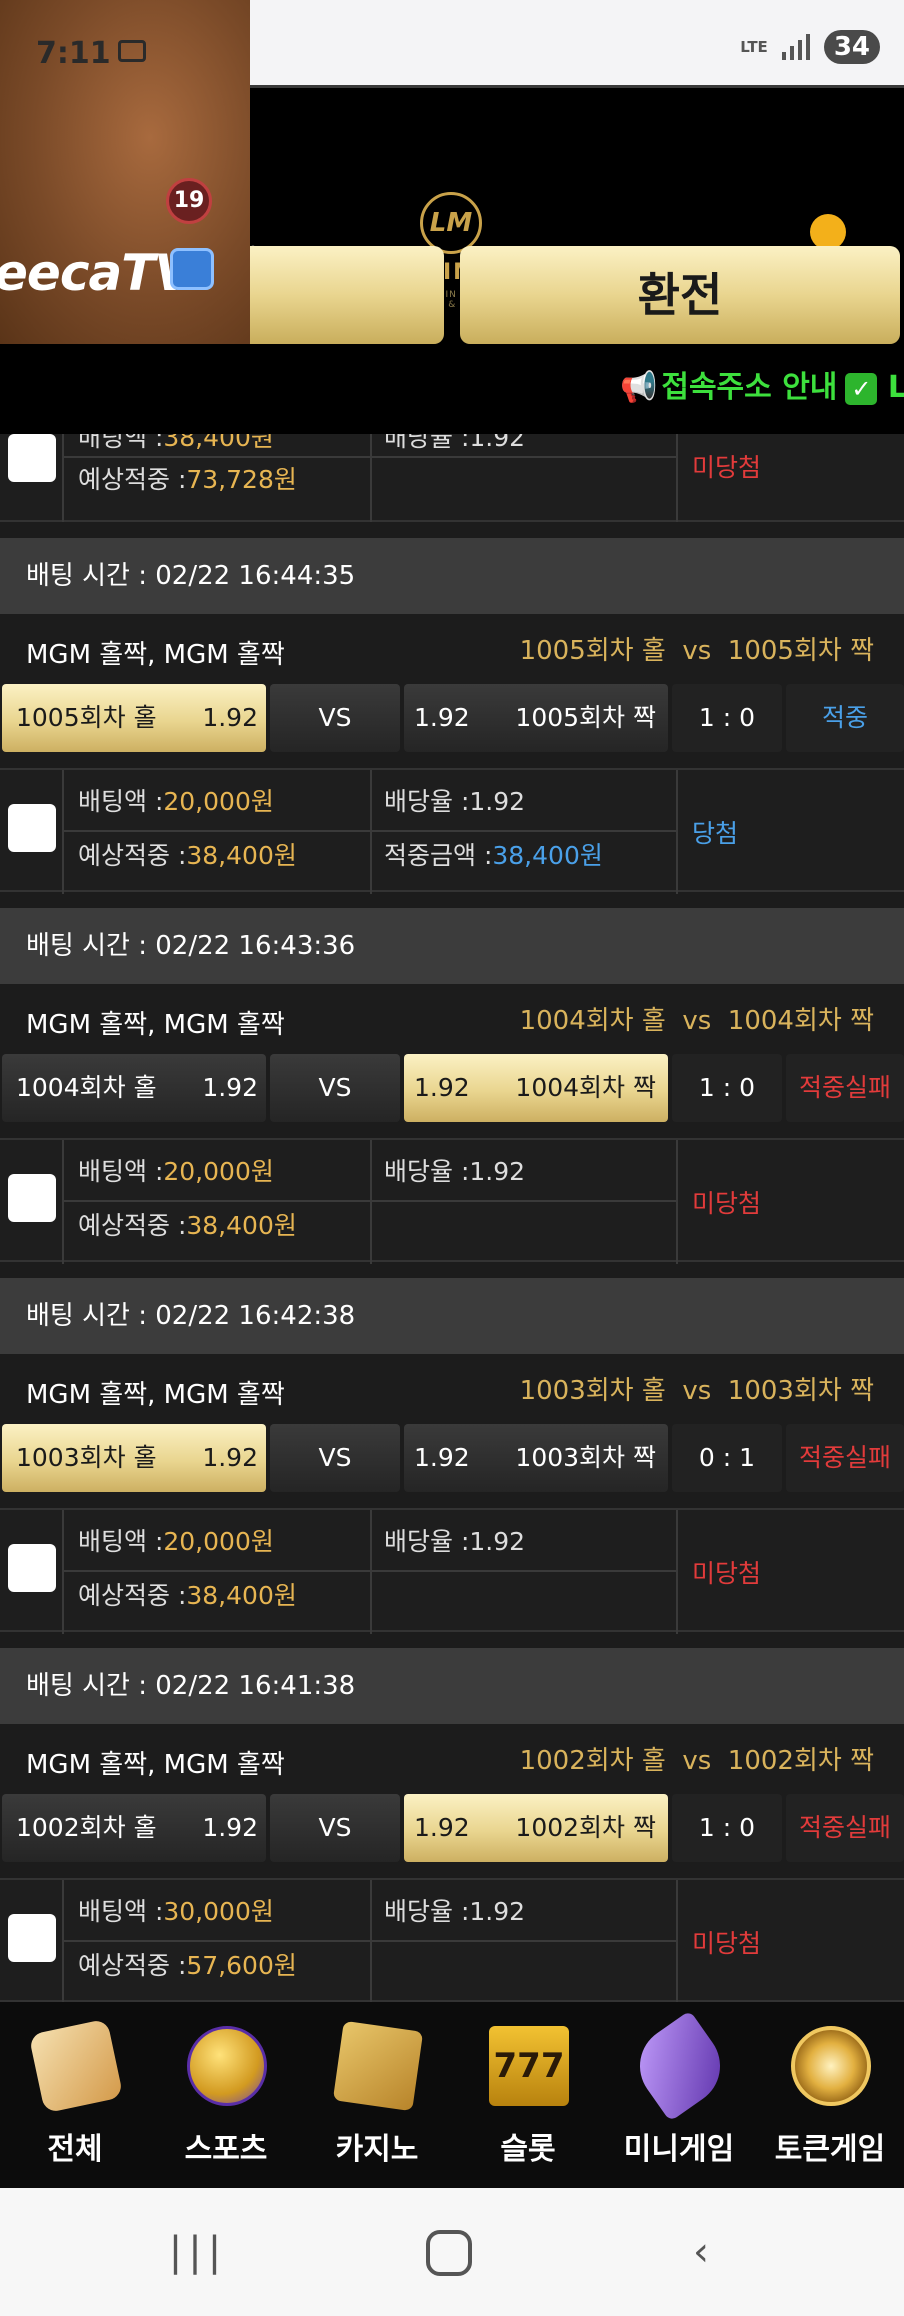 This screenshot has height=2316, width=904. I want to click on nav-item: 토큰게임, so click(829, 2096).